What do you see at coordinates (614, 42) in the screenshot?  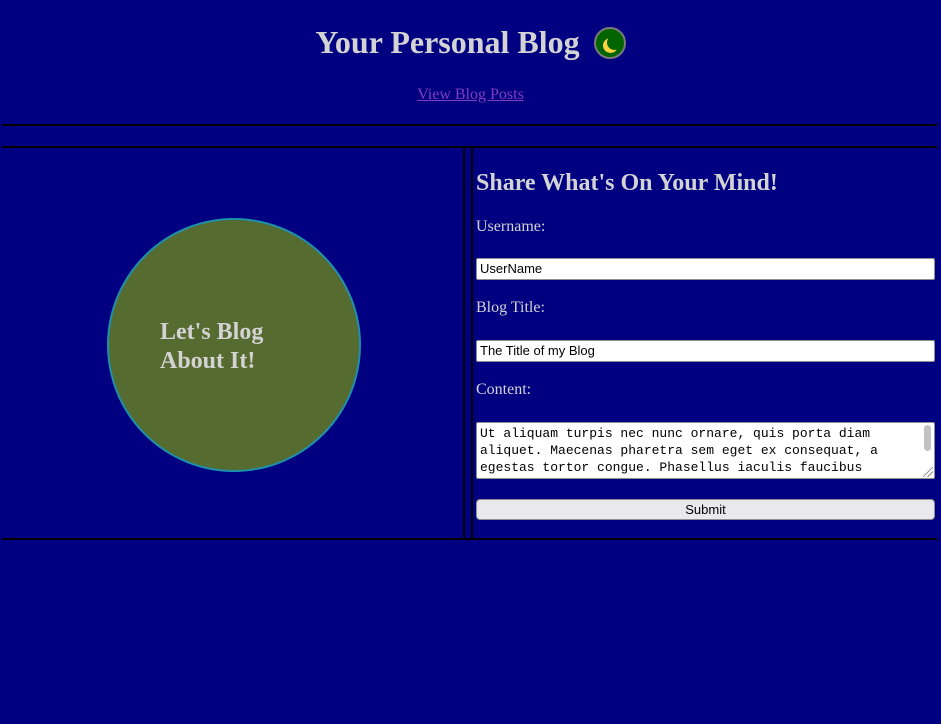 I see `crescent-moon-icon` at bounding box center [614, 42].